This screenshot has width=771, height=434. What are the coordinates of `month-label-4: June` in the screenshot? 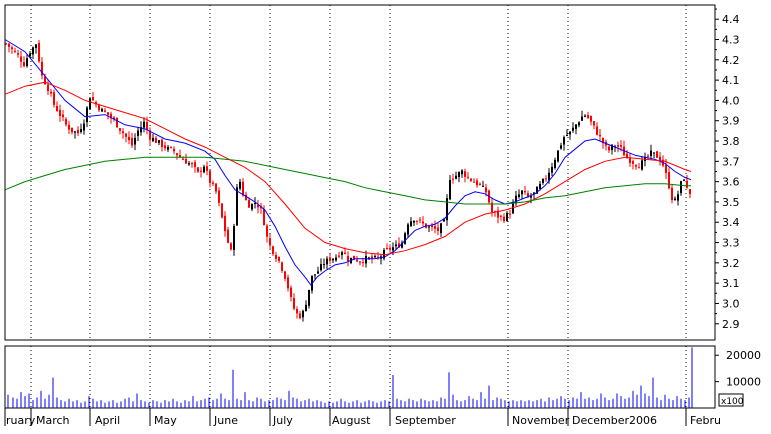 It's located at (225, 420).